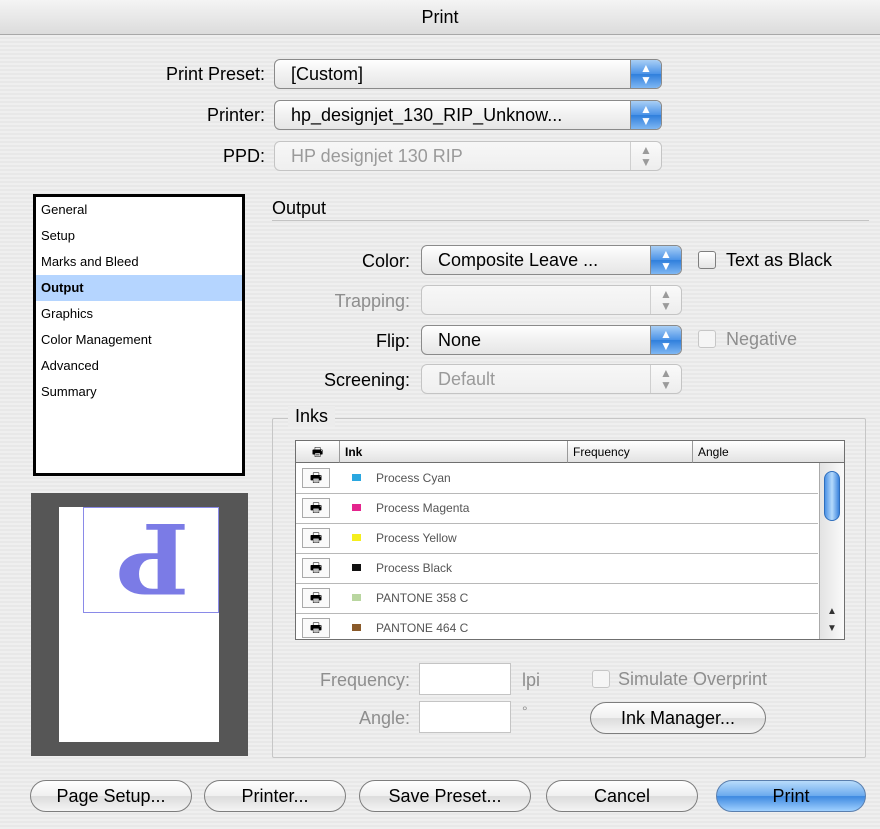 Image resolution: width=880 pixels, height=829 pixels. I want to click on text-as-black-checkbox, so click(707, 260).